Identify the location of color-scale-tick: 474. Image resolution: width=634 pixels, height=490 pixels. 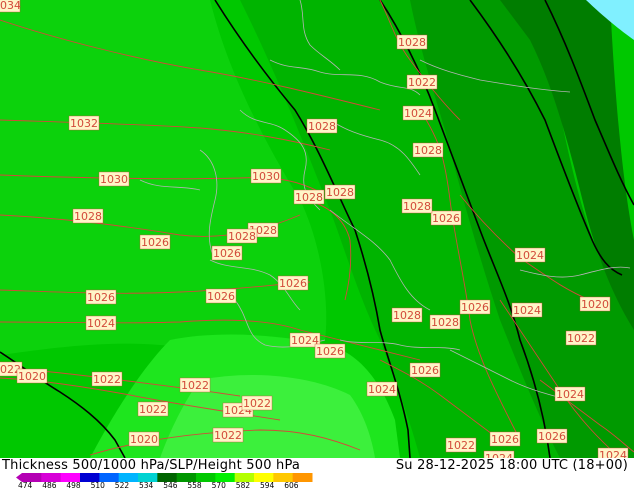
(25, 485).